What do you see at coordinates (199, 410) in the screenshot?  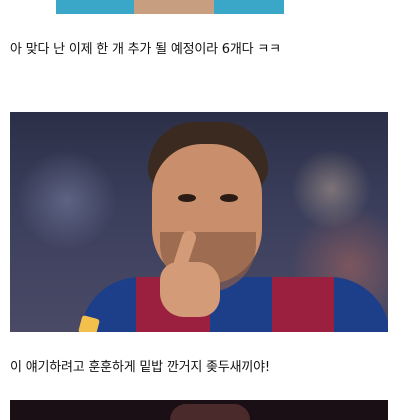 I see `bottom-cropped-photo` at bounding box center [199, 410].